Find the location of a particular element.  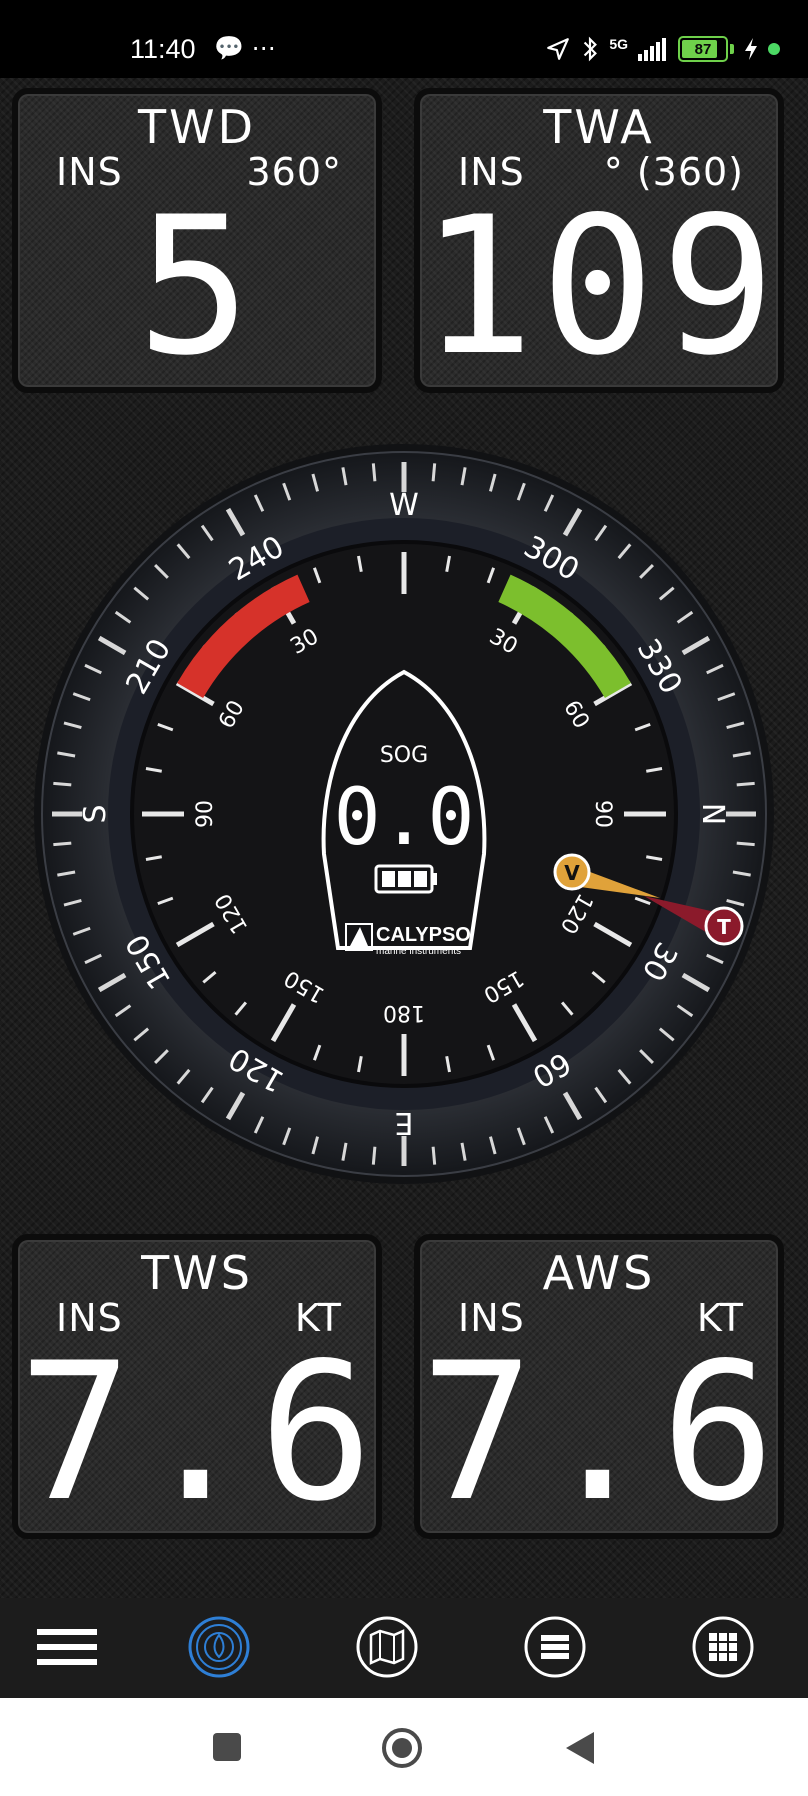

tile-twa: TWA INS ° (360) 109 is located at coordinates (599, 240).